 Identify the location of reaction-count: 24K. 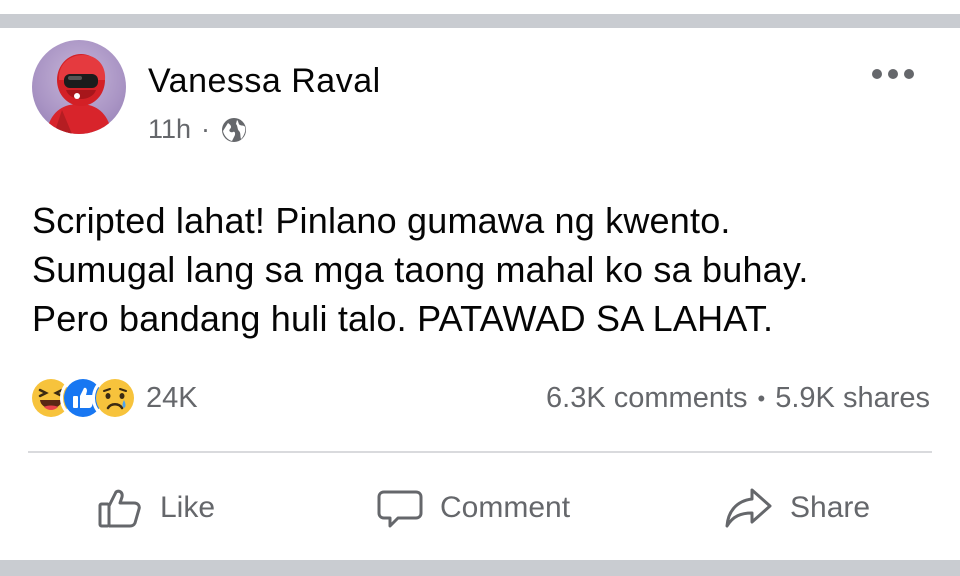
(172, 398).